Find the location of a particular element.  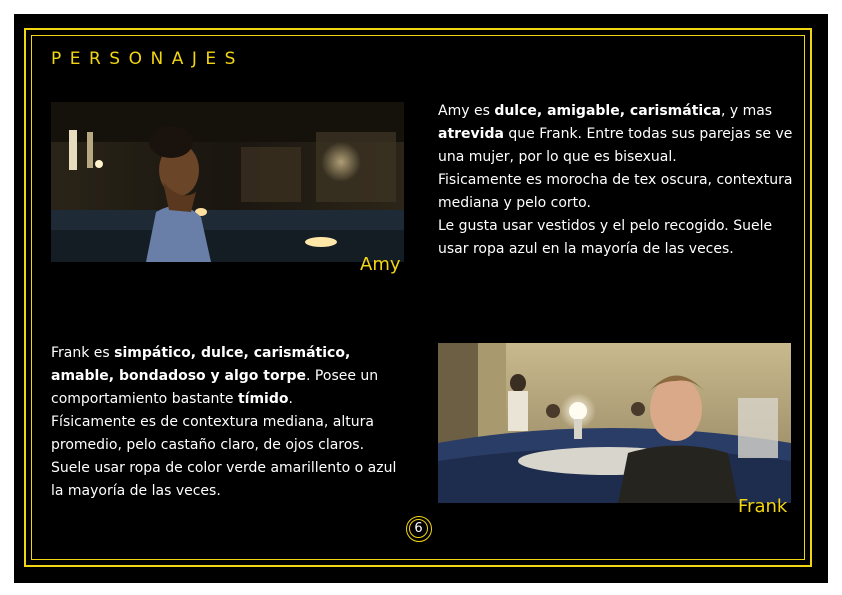

page-number-badge: 6 is located at coordinates (419, 529).